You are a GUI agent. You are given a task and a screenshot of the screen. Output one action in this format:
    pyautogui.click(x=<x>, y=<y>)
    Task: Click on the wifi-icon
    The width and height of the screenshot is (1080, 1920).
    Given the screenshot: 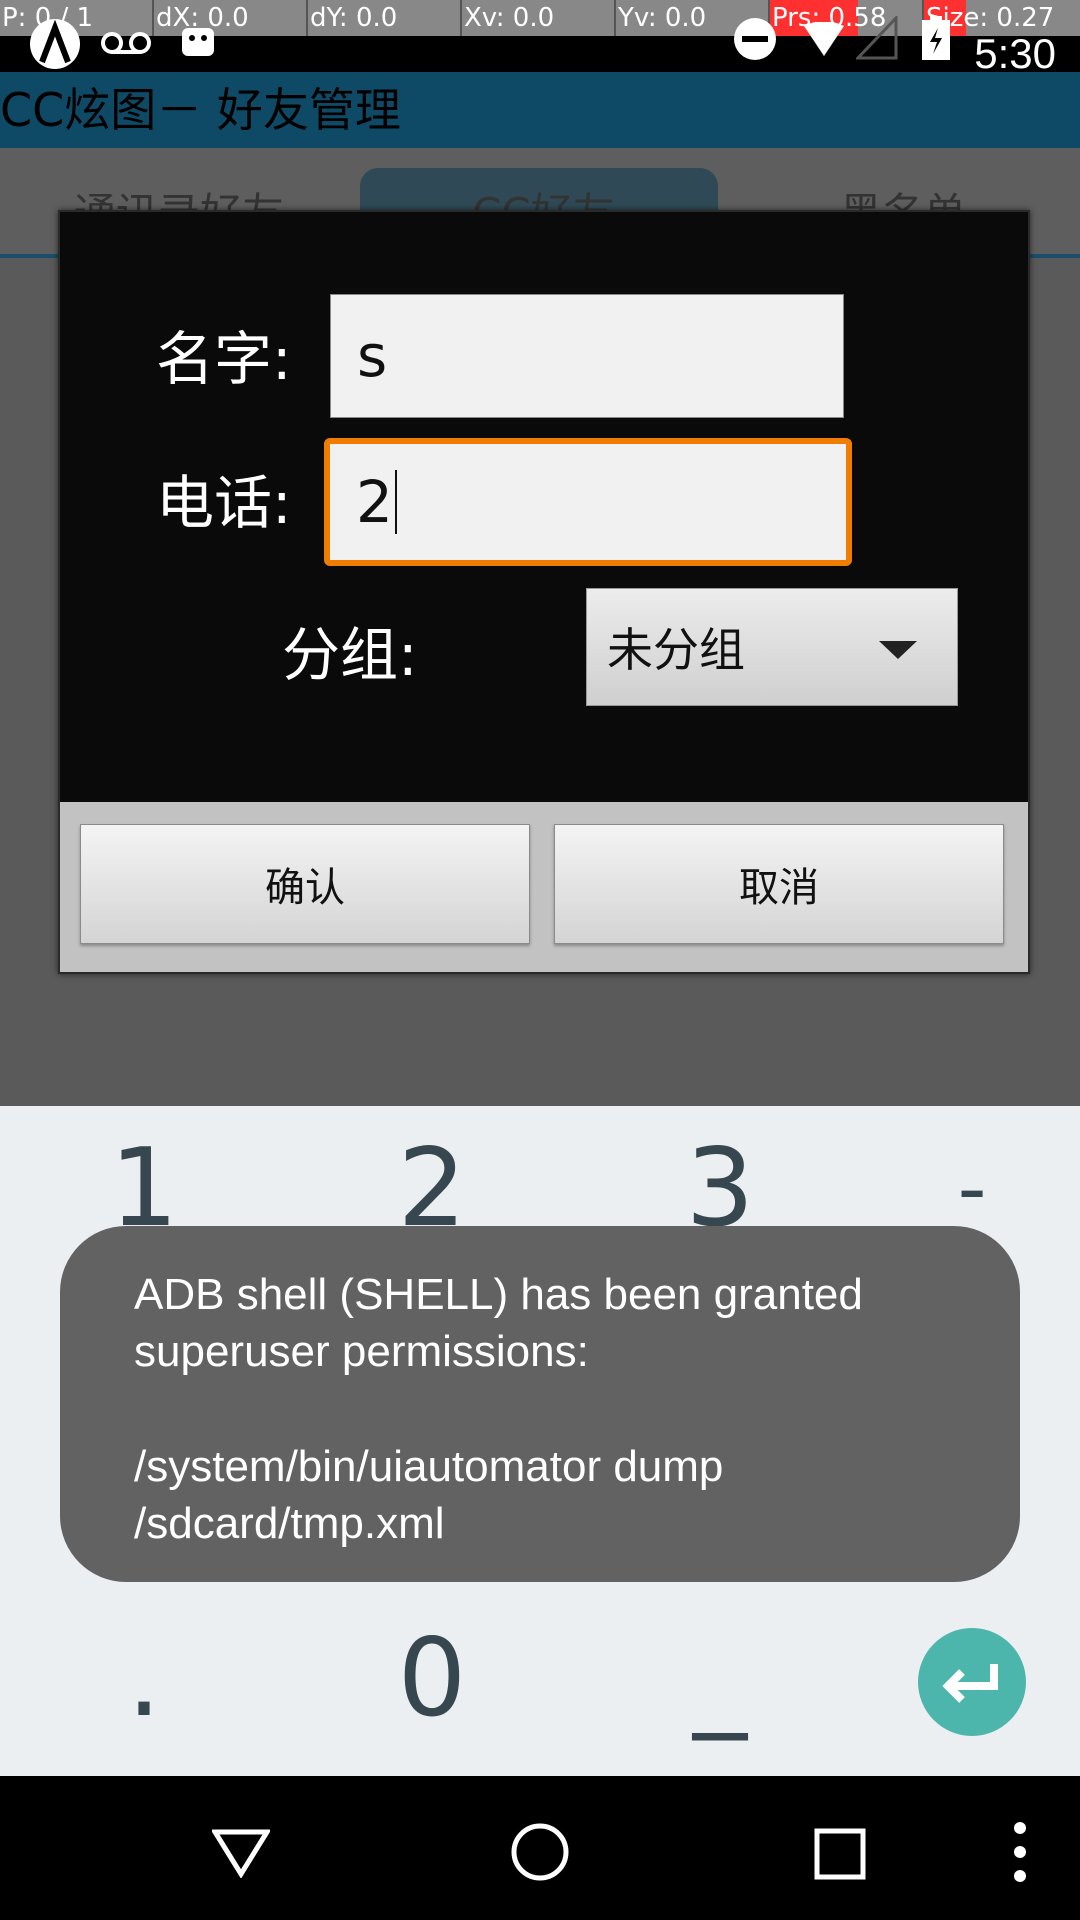 What is the action you would take?
    pyautogui.click(x=824, y=39)
    